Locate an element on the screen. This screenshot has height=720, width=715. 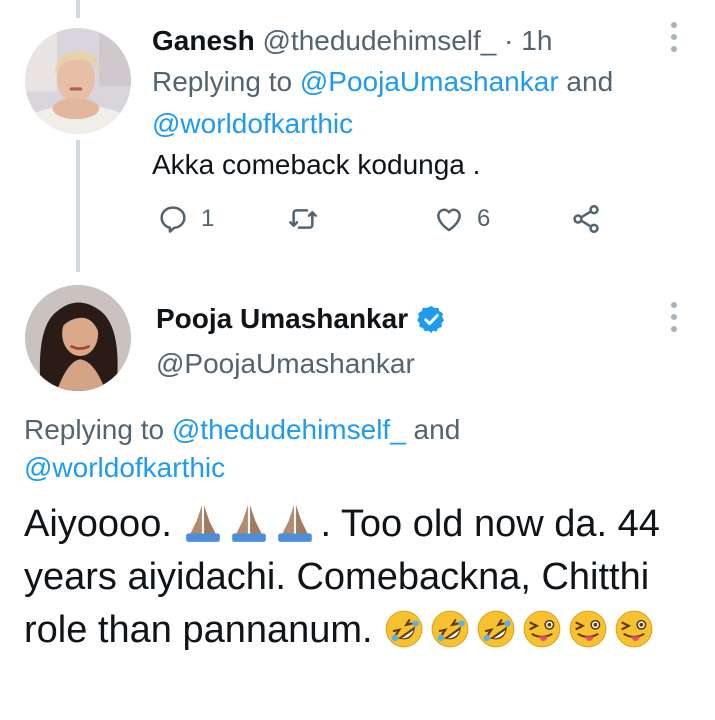
tweet-time: · 1h is located at coordinates (528, 40).